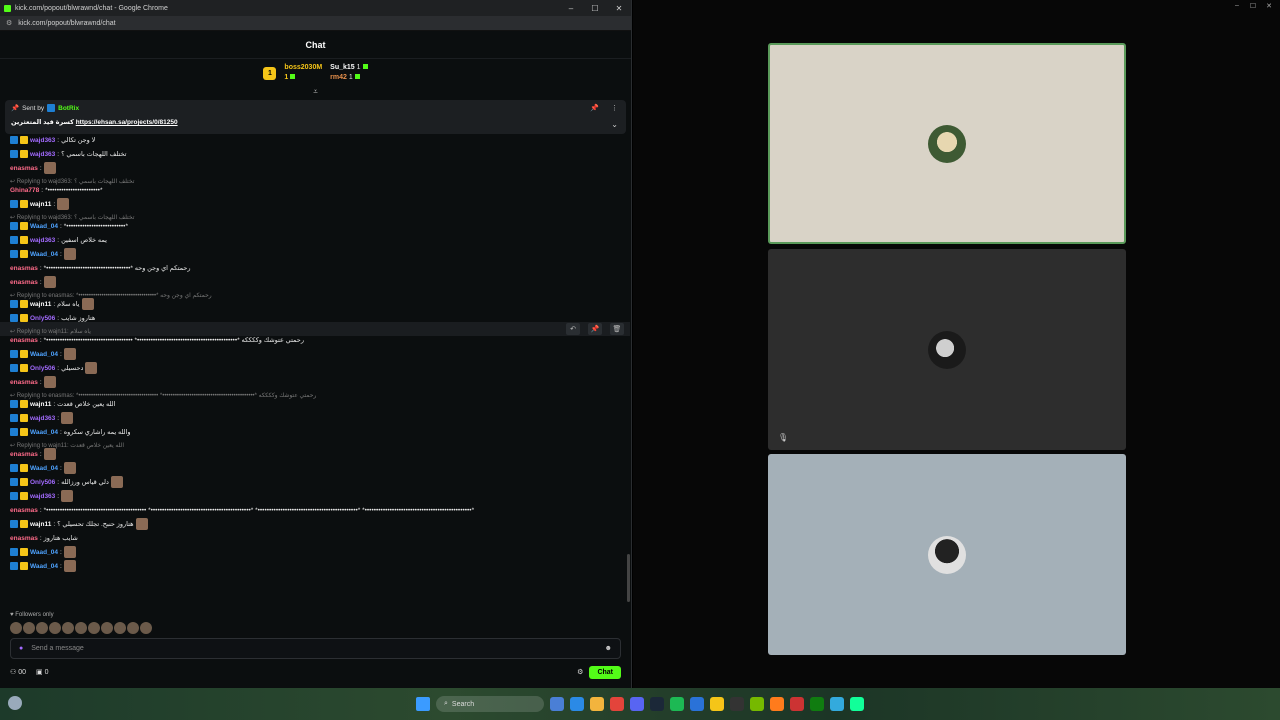 The image size is (1280, 720). What do you see at coordinates (70, 432) in the screenshot?
I see `chat-message: Waad_04: والله يمه راشاري سكروه` at bounding box center [70, 432].